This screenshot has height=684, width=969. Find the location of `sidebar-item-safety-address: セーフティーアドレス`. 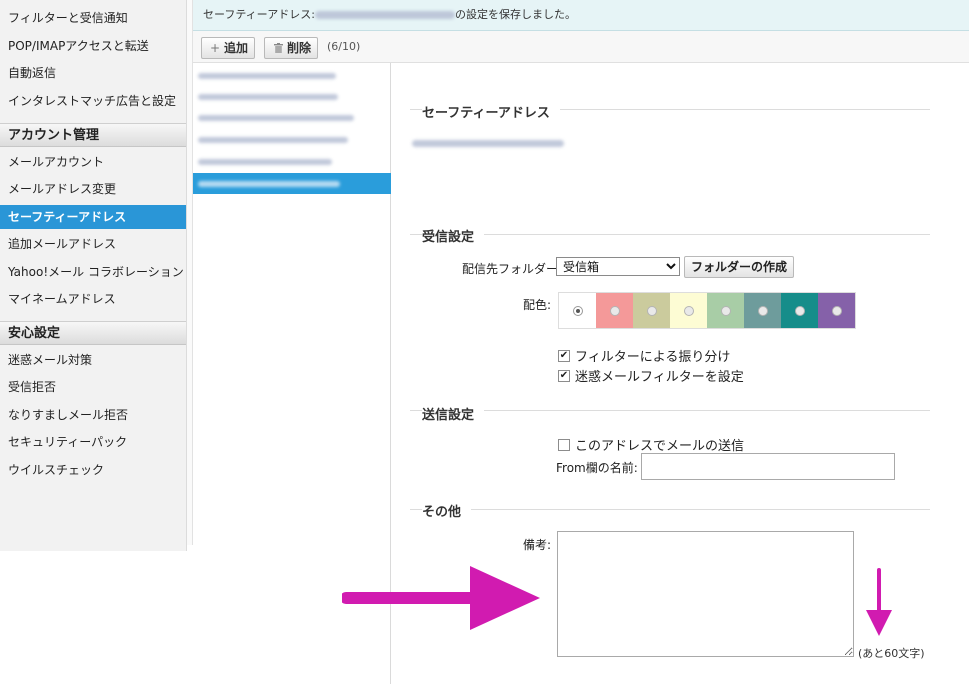

sidebar-item-safety-address: セーフティーアドレス is located at coordinates (93, 217).